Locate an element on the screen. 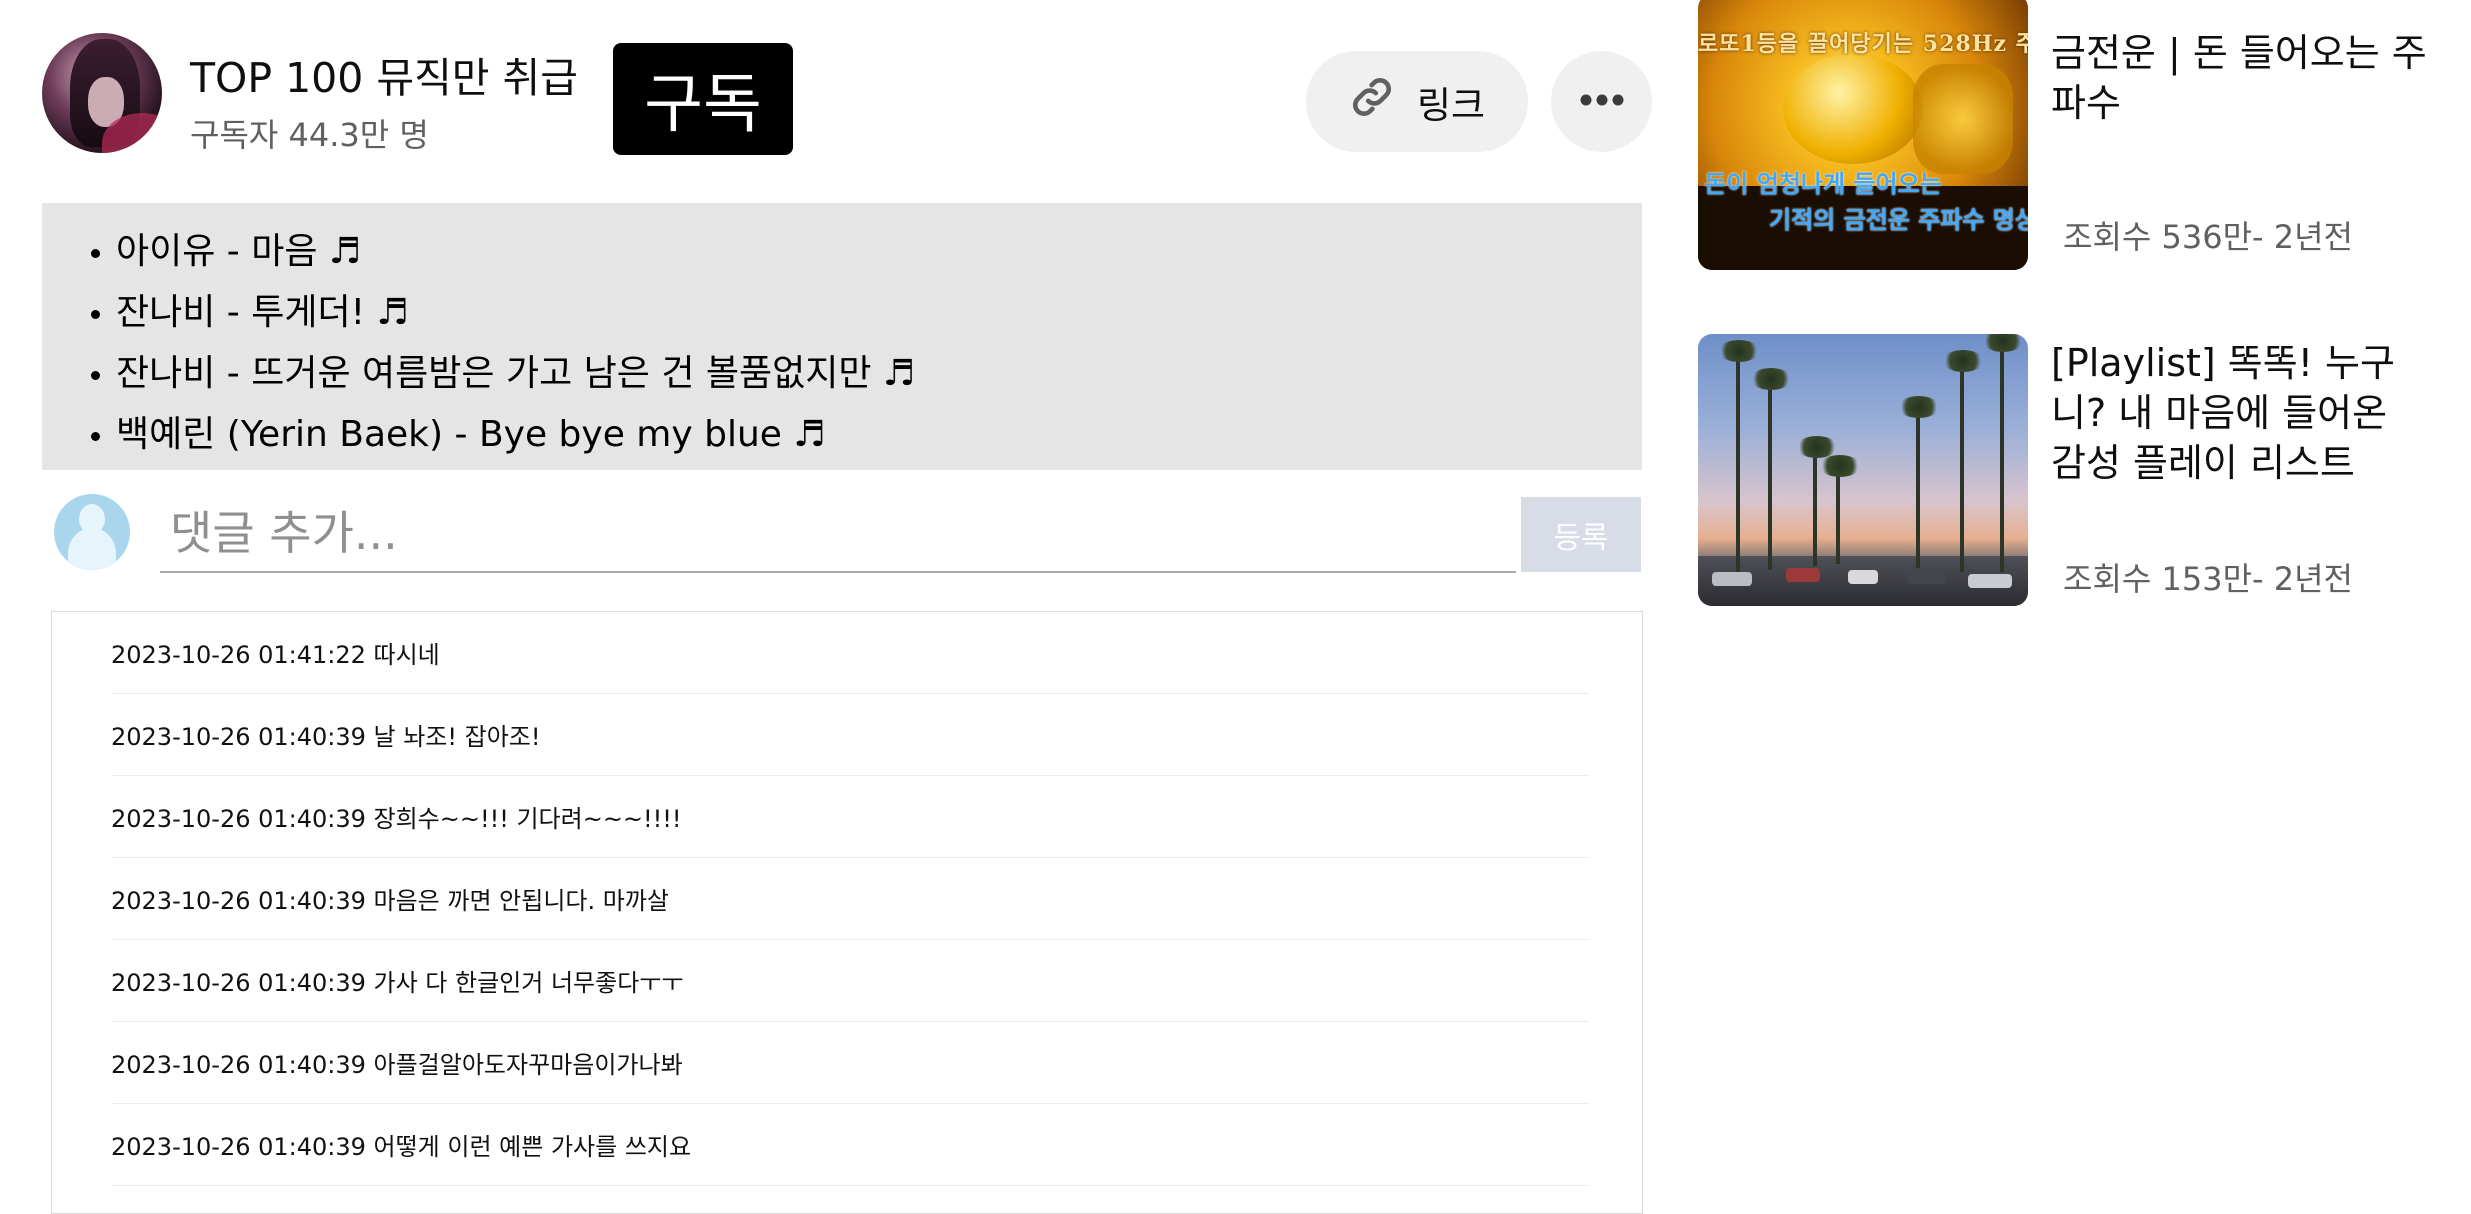 This screenshot has width=2471, height=1214. default-avatar-icon is located at coordinates (92, 532).